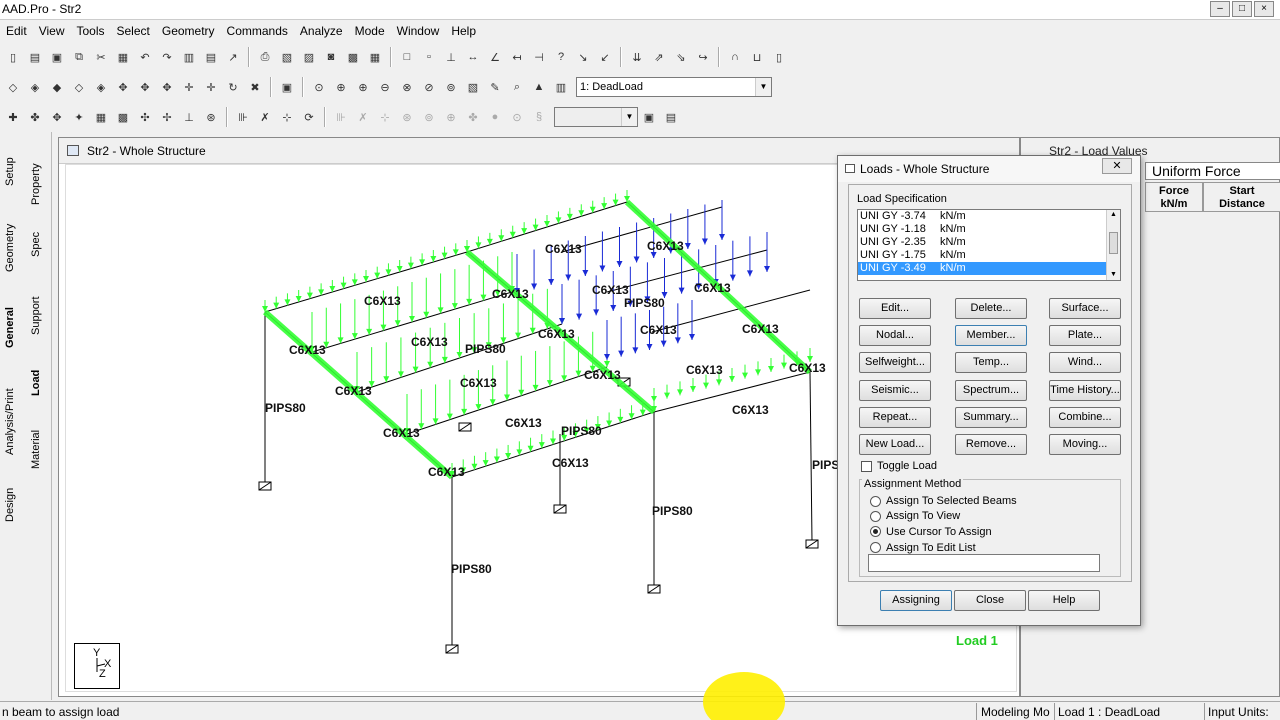 The height and width of the screenshot is (720, 1280). I want to click on whats-this-icon: ↘, so click(583, 57).